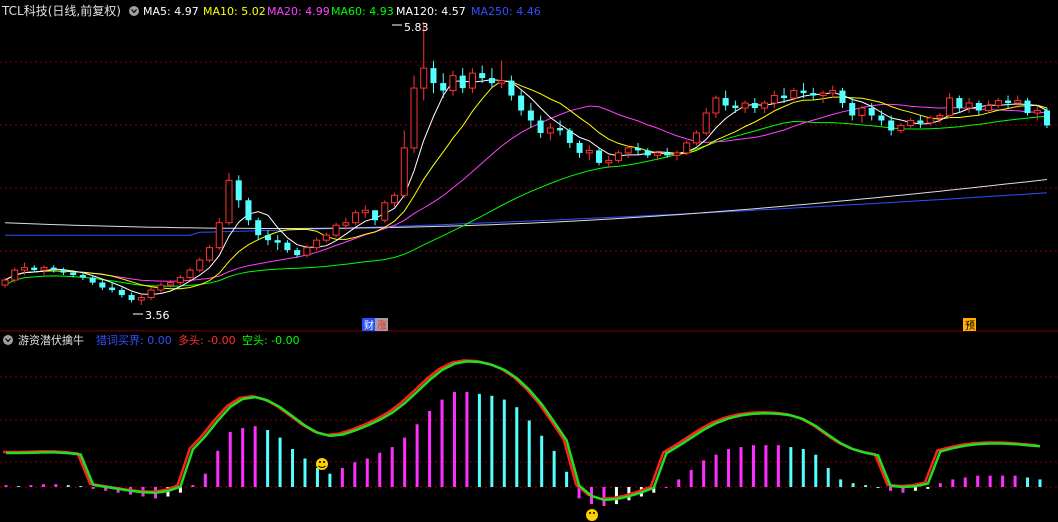 This screenshot has height=522, width=1058. I want to click on low-marker: 3.56, so click(151, 315).